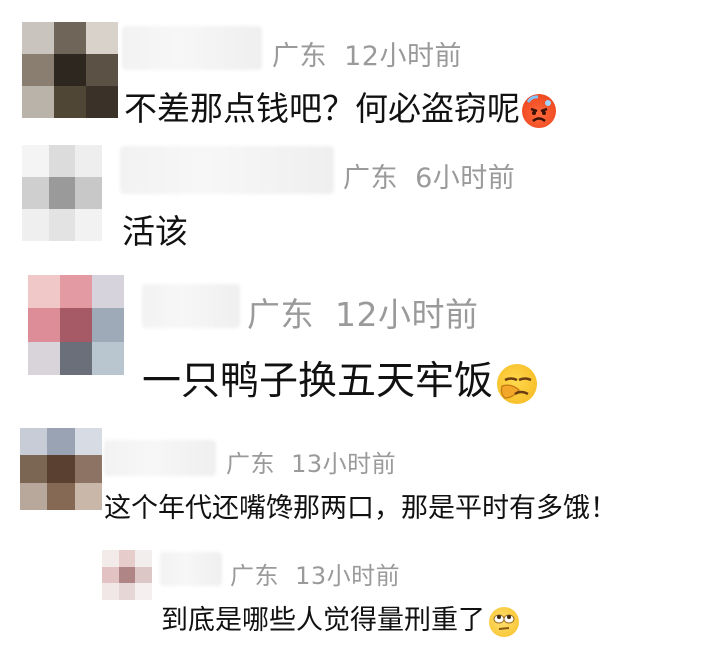 The image size is (710, 657). Describe the element at coordinates (465, 178) in the screenshot. I see `comment-time: 6小时前` at that location.